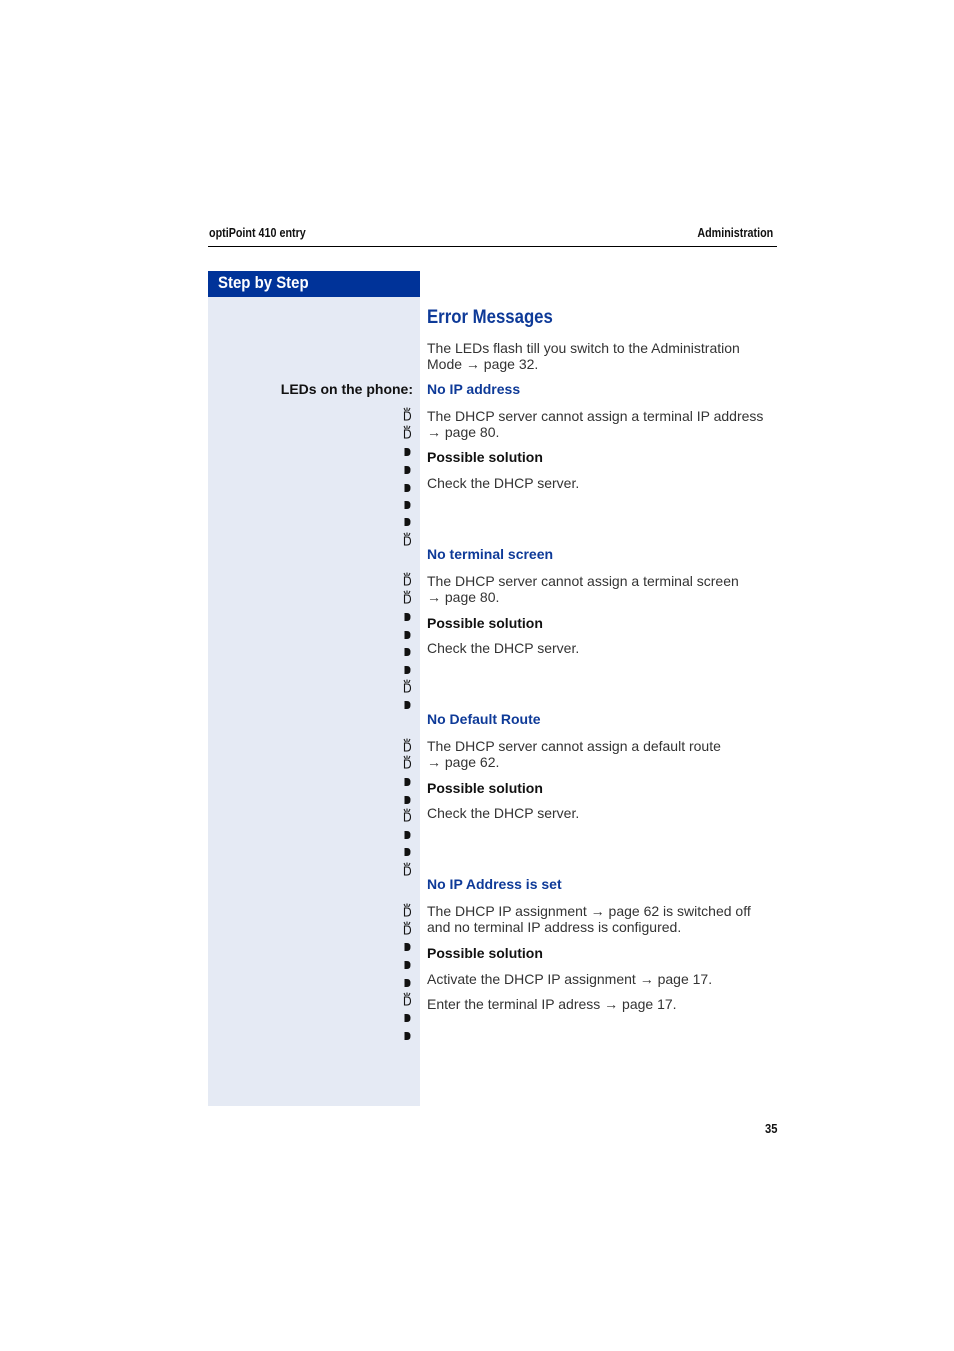 This screenshot has height=1351, width=954. Describe the element at coordinates (770, 1128) in the screenshot. I see `page-number: 35` at that location.